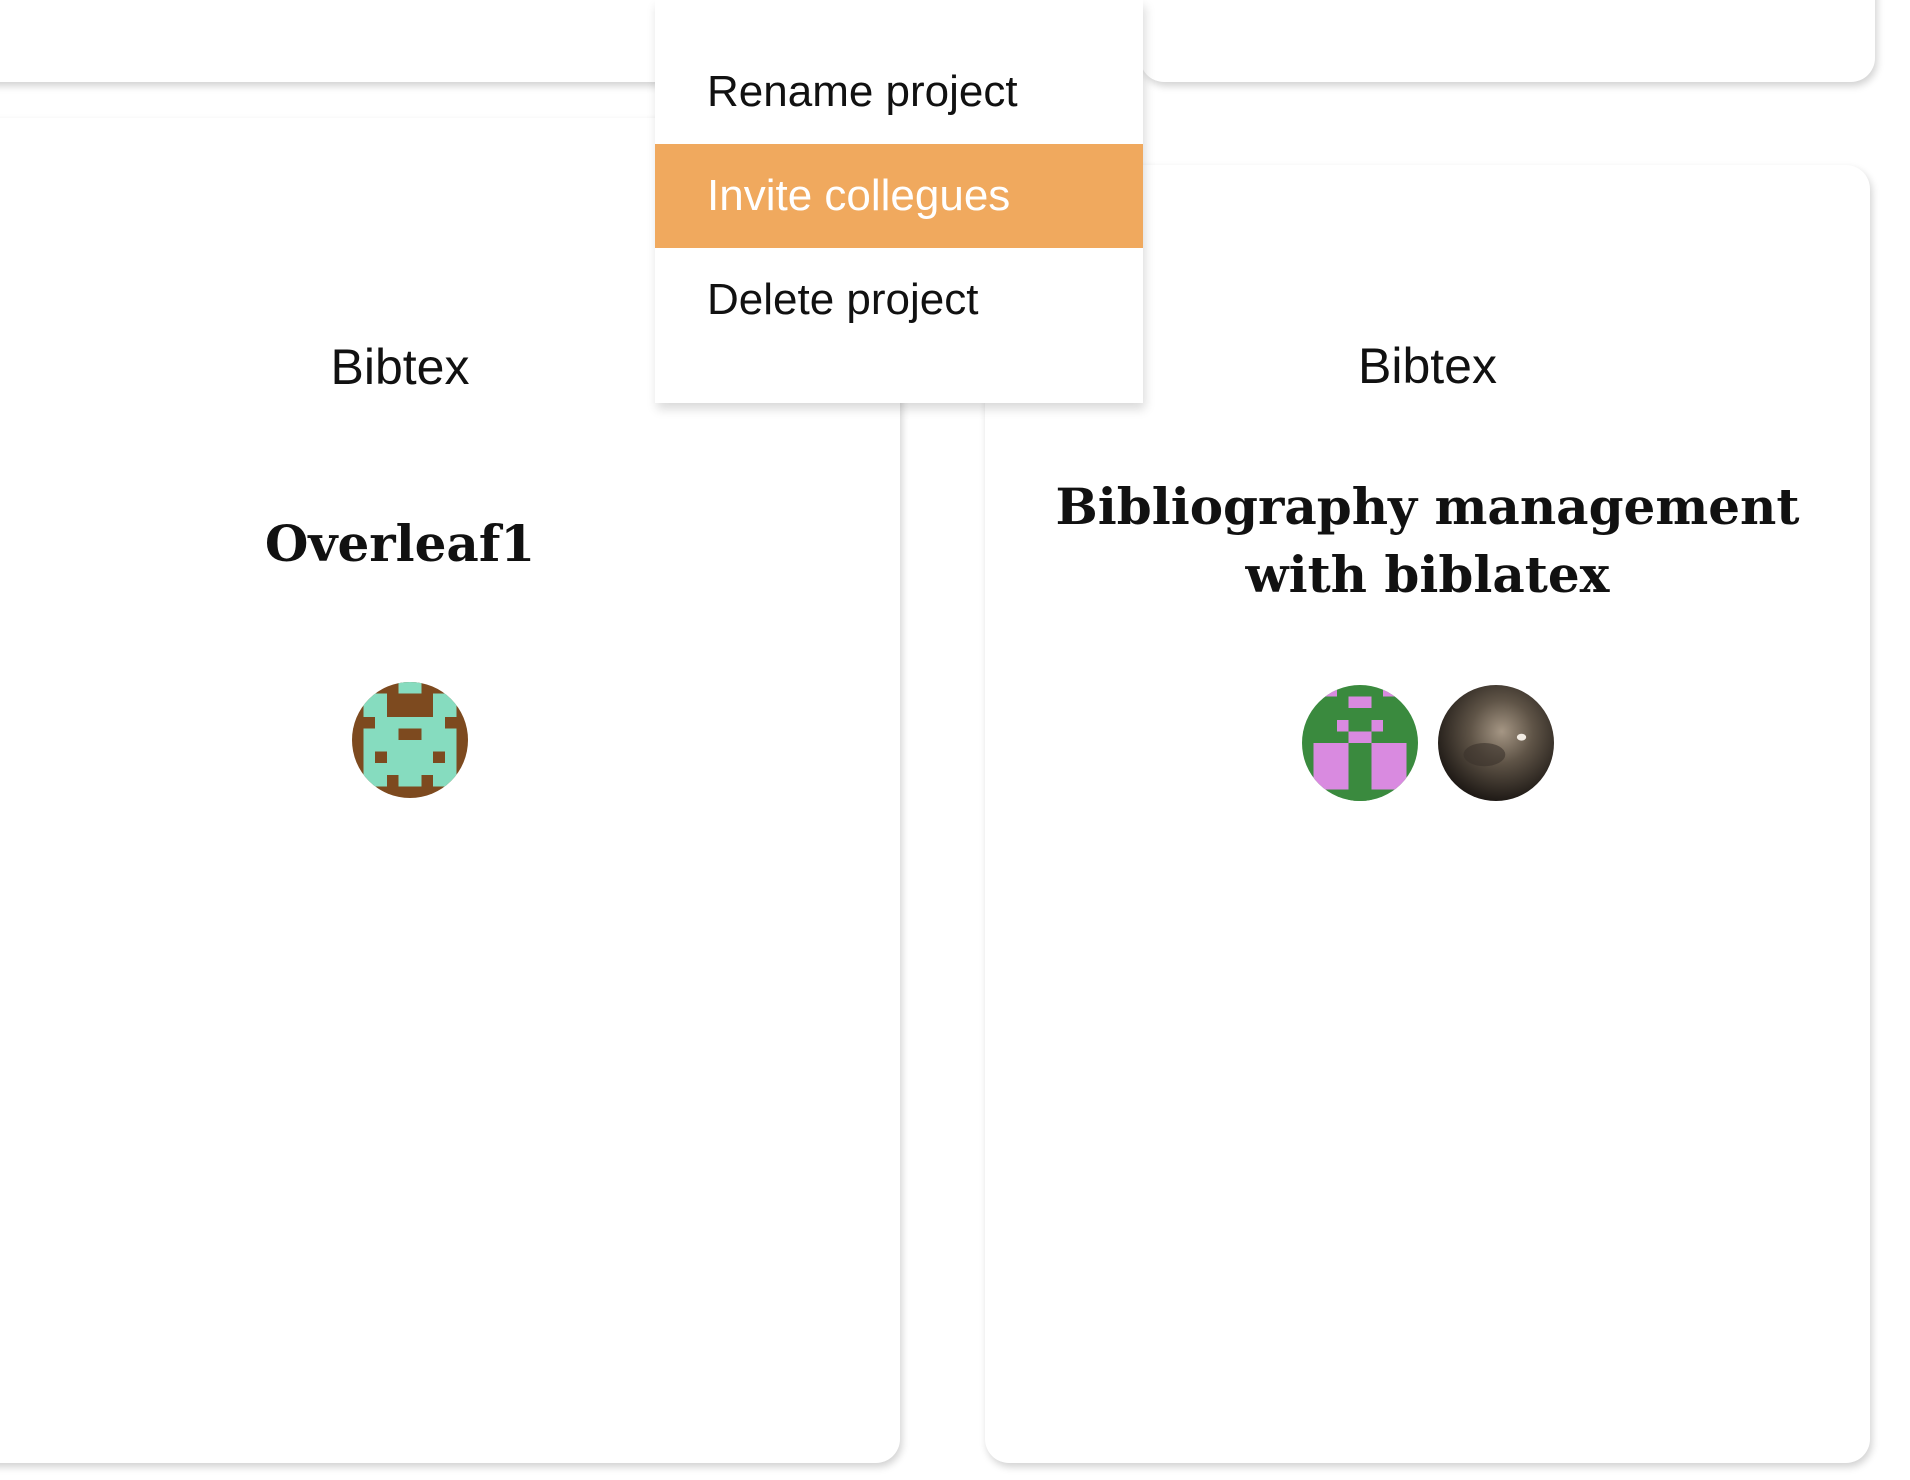  What do you see at coordinates (899, 92) in the screenshot?
I see `rename-project-menu-item: Rename project` at bounding box center [899, 92].